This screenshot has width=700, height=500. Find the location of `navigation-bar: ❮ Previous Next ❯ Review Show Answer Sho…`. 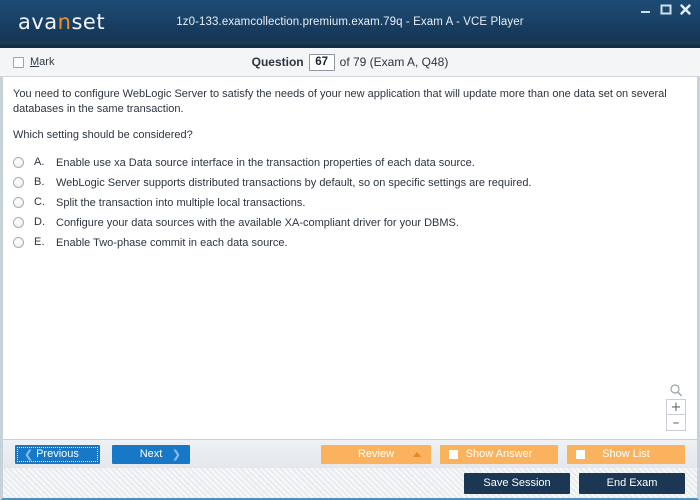

navigation-bar: ❮ Previous Next ❯ Review Show Answer Sho… is located at coordinates (350, 453).